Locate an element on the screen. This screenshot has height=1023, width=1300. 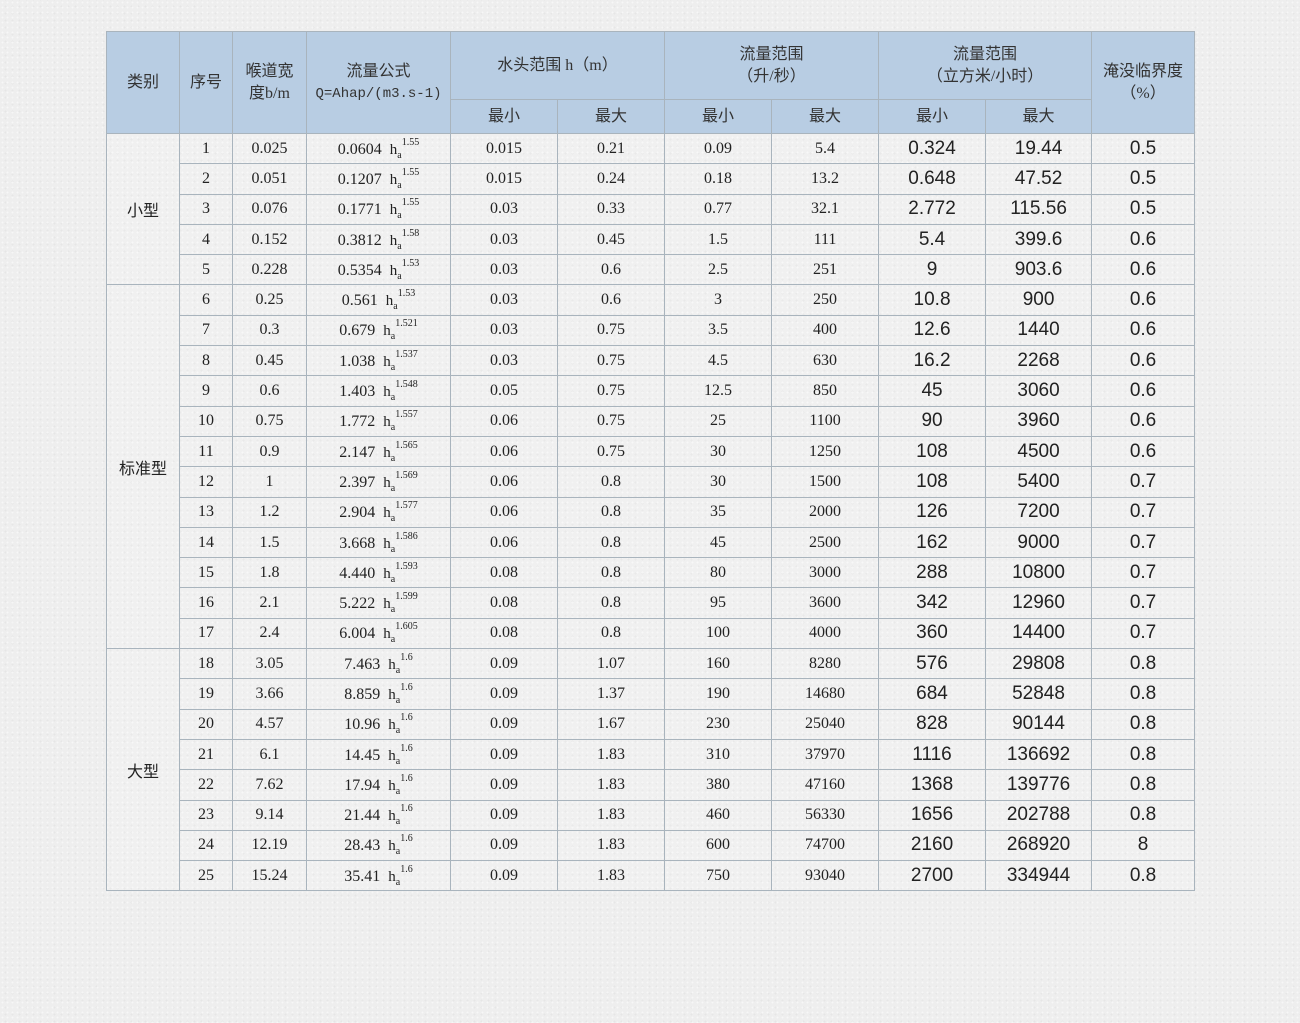
flow-ls-min-cell: 100 is located at coordinates (718, 633).